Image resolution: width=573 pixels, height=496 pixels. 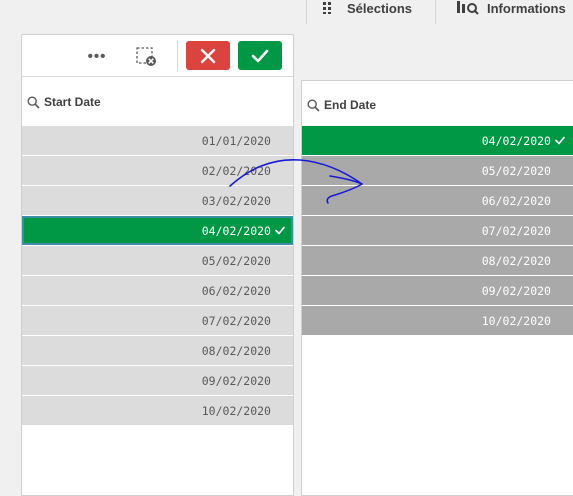 I want to click on more-icon: •••, so click(x=97, y=56).